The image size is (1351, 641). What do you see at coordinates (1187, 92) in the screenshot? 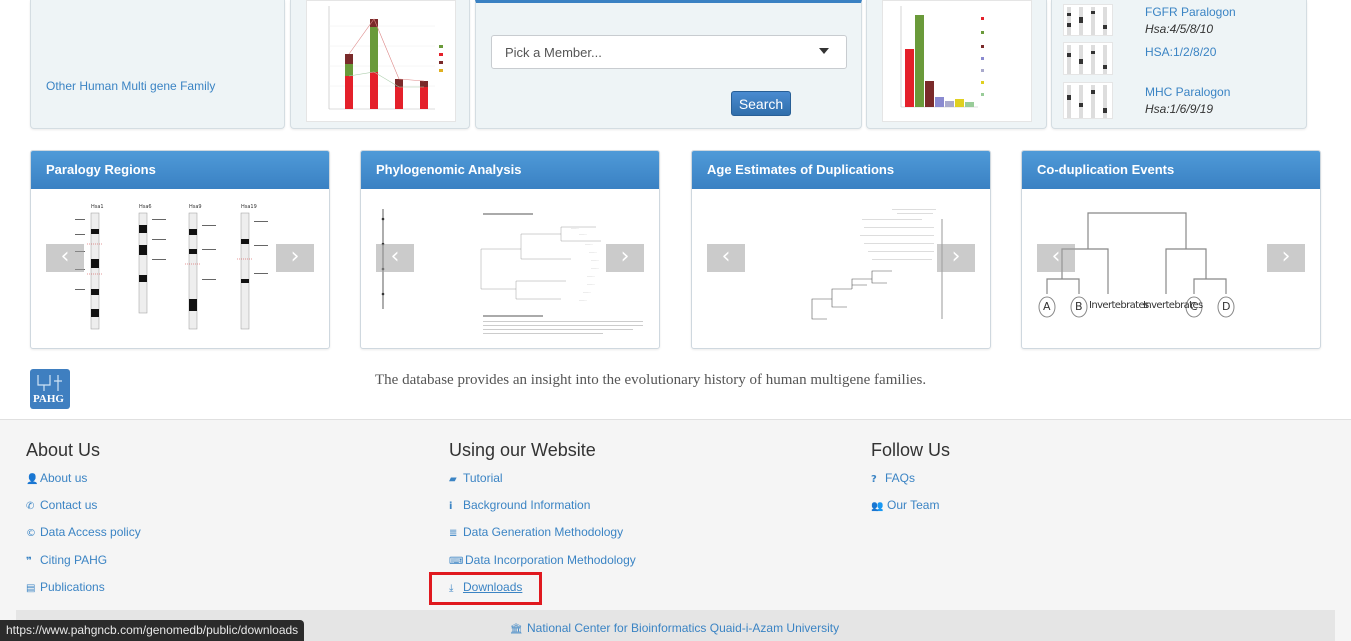
I see `mhc-paralogon-link: MHC Paralogon` at bounding box center [1187, 92].